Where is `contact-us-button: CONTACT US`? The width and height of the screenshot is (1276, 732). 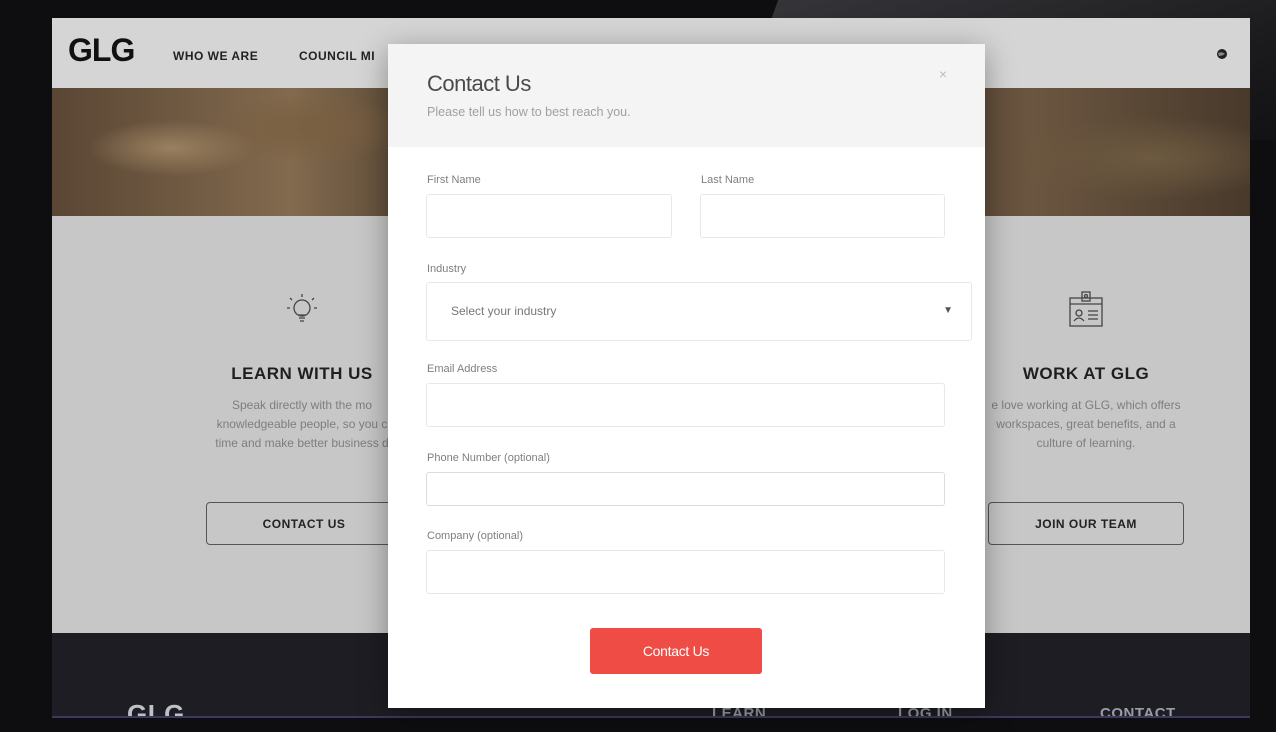 contact-us-button: CONTACT US is located at coordinates (304, 523).